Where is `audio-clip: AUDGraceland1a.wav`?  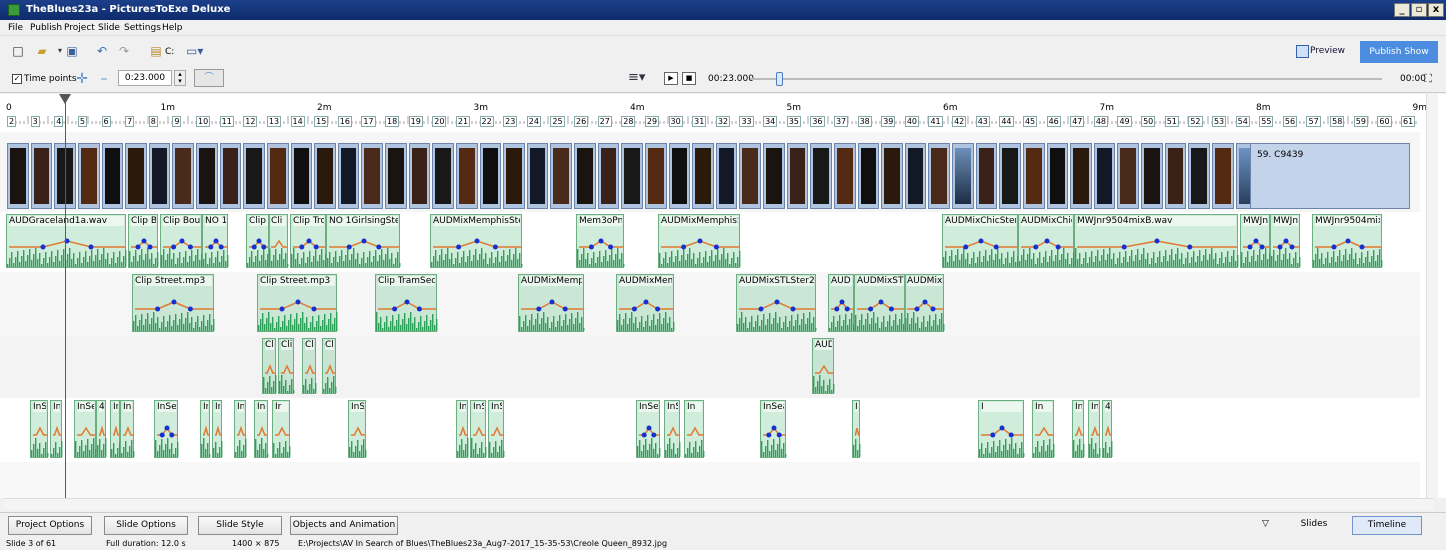
audio-clip: AUDGraceland1a.wav is located at coordinates (66, 241).